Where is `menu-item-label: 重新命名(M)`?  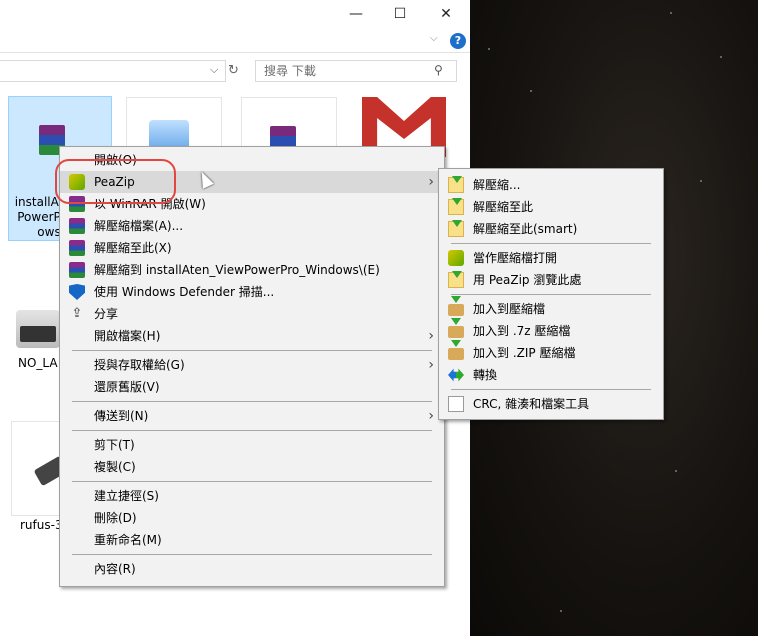
menu-item-label: 重新命名(M) is located at coordinates (128, 540).